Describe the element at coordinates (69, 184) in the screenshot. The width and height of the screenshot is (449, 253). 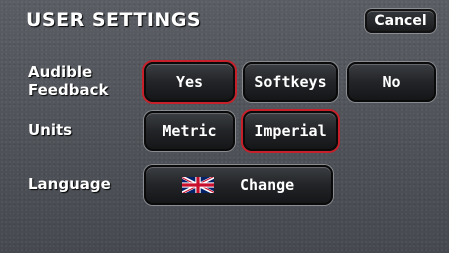
I see `language-label: Language` at that location.